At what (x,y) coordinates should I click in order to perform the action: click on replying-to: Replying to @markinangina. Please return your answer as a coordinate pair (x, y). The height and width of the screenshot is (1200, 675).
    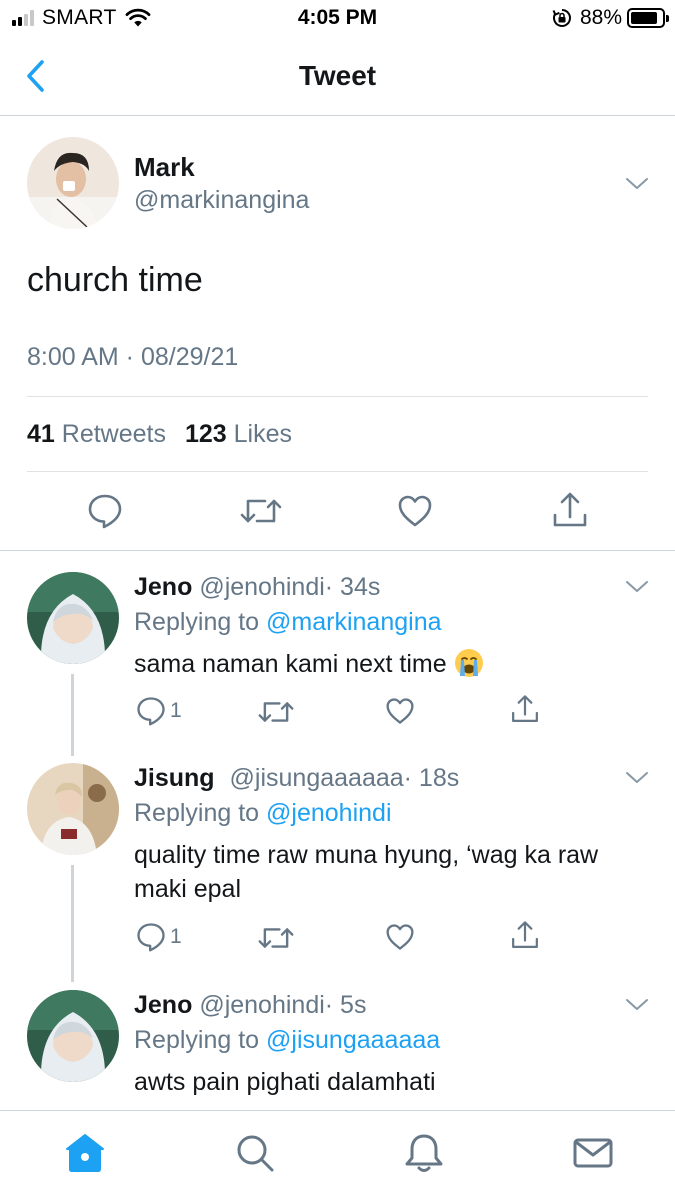
    Looking at the image, I should click on (288, 622).